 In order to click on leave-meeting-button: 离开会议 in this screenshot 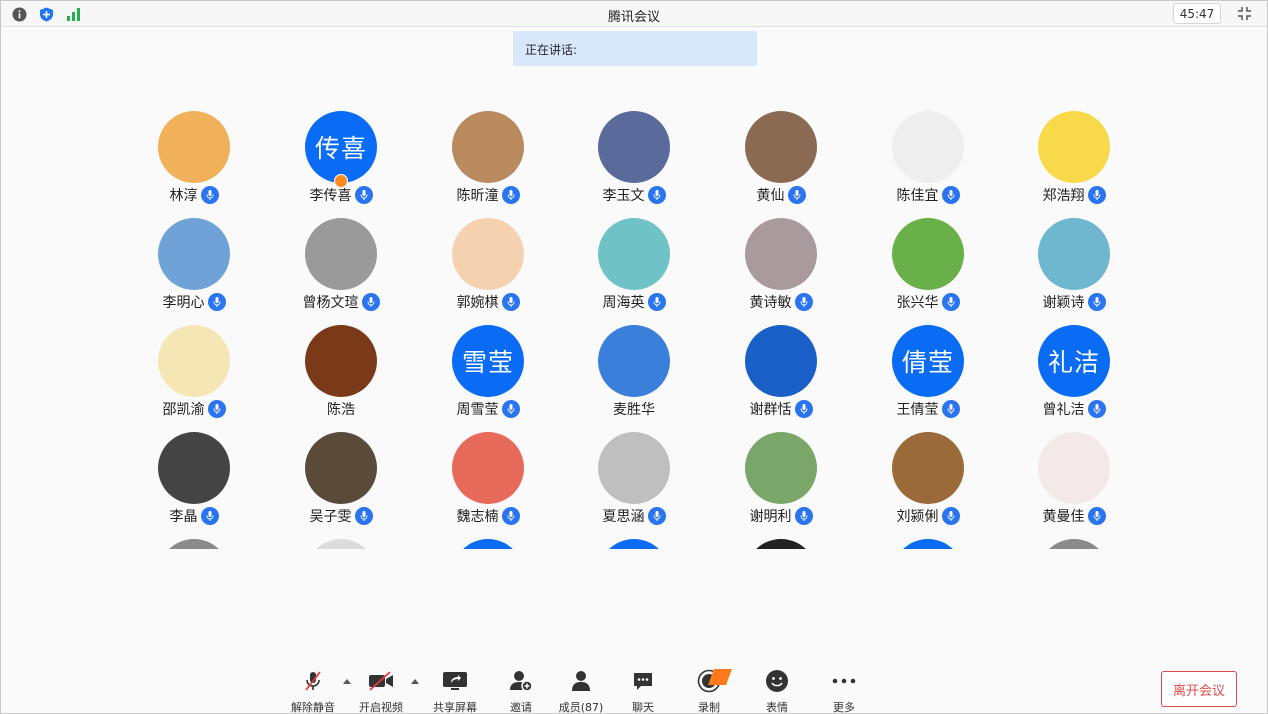, I will do `click(1199, 689)`.